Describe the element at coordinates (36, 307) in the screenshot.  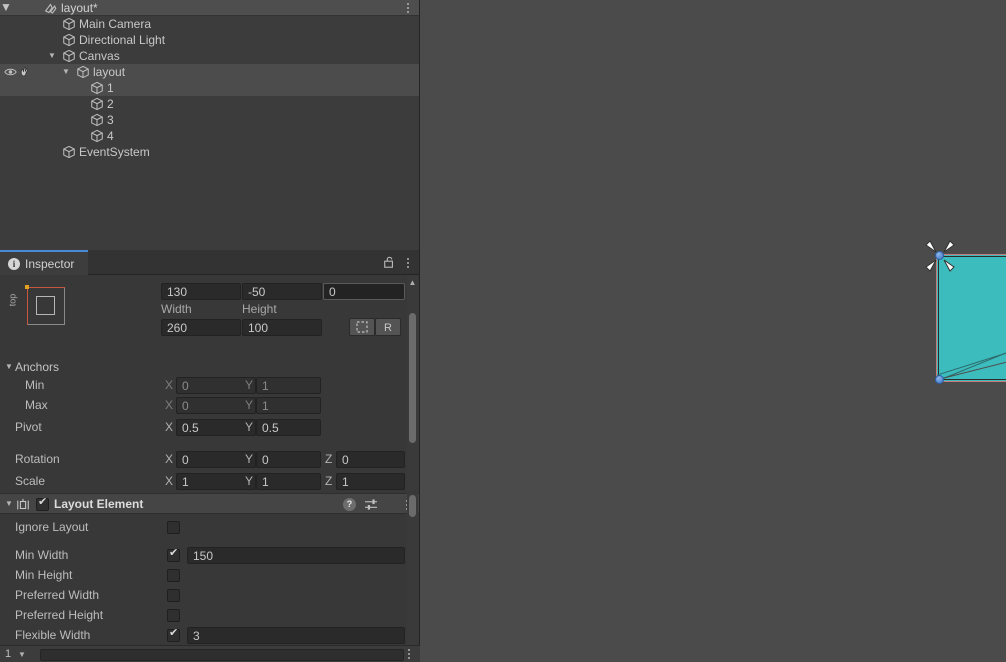
I see `anchor-preset-widget: top` at that location.